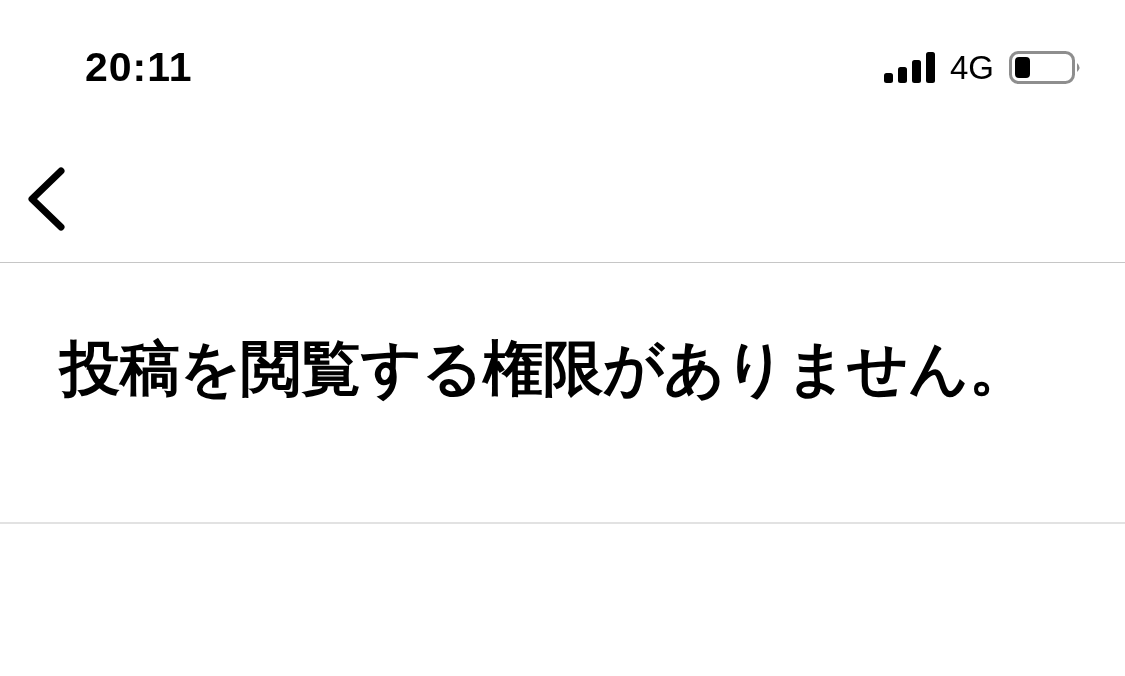 The image size is (1125, 676). I want to click on back-button, so click(46, 198).